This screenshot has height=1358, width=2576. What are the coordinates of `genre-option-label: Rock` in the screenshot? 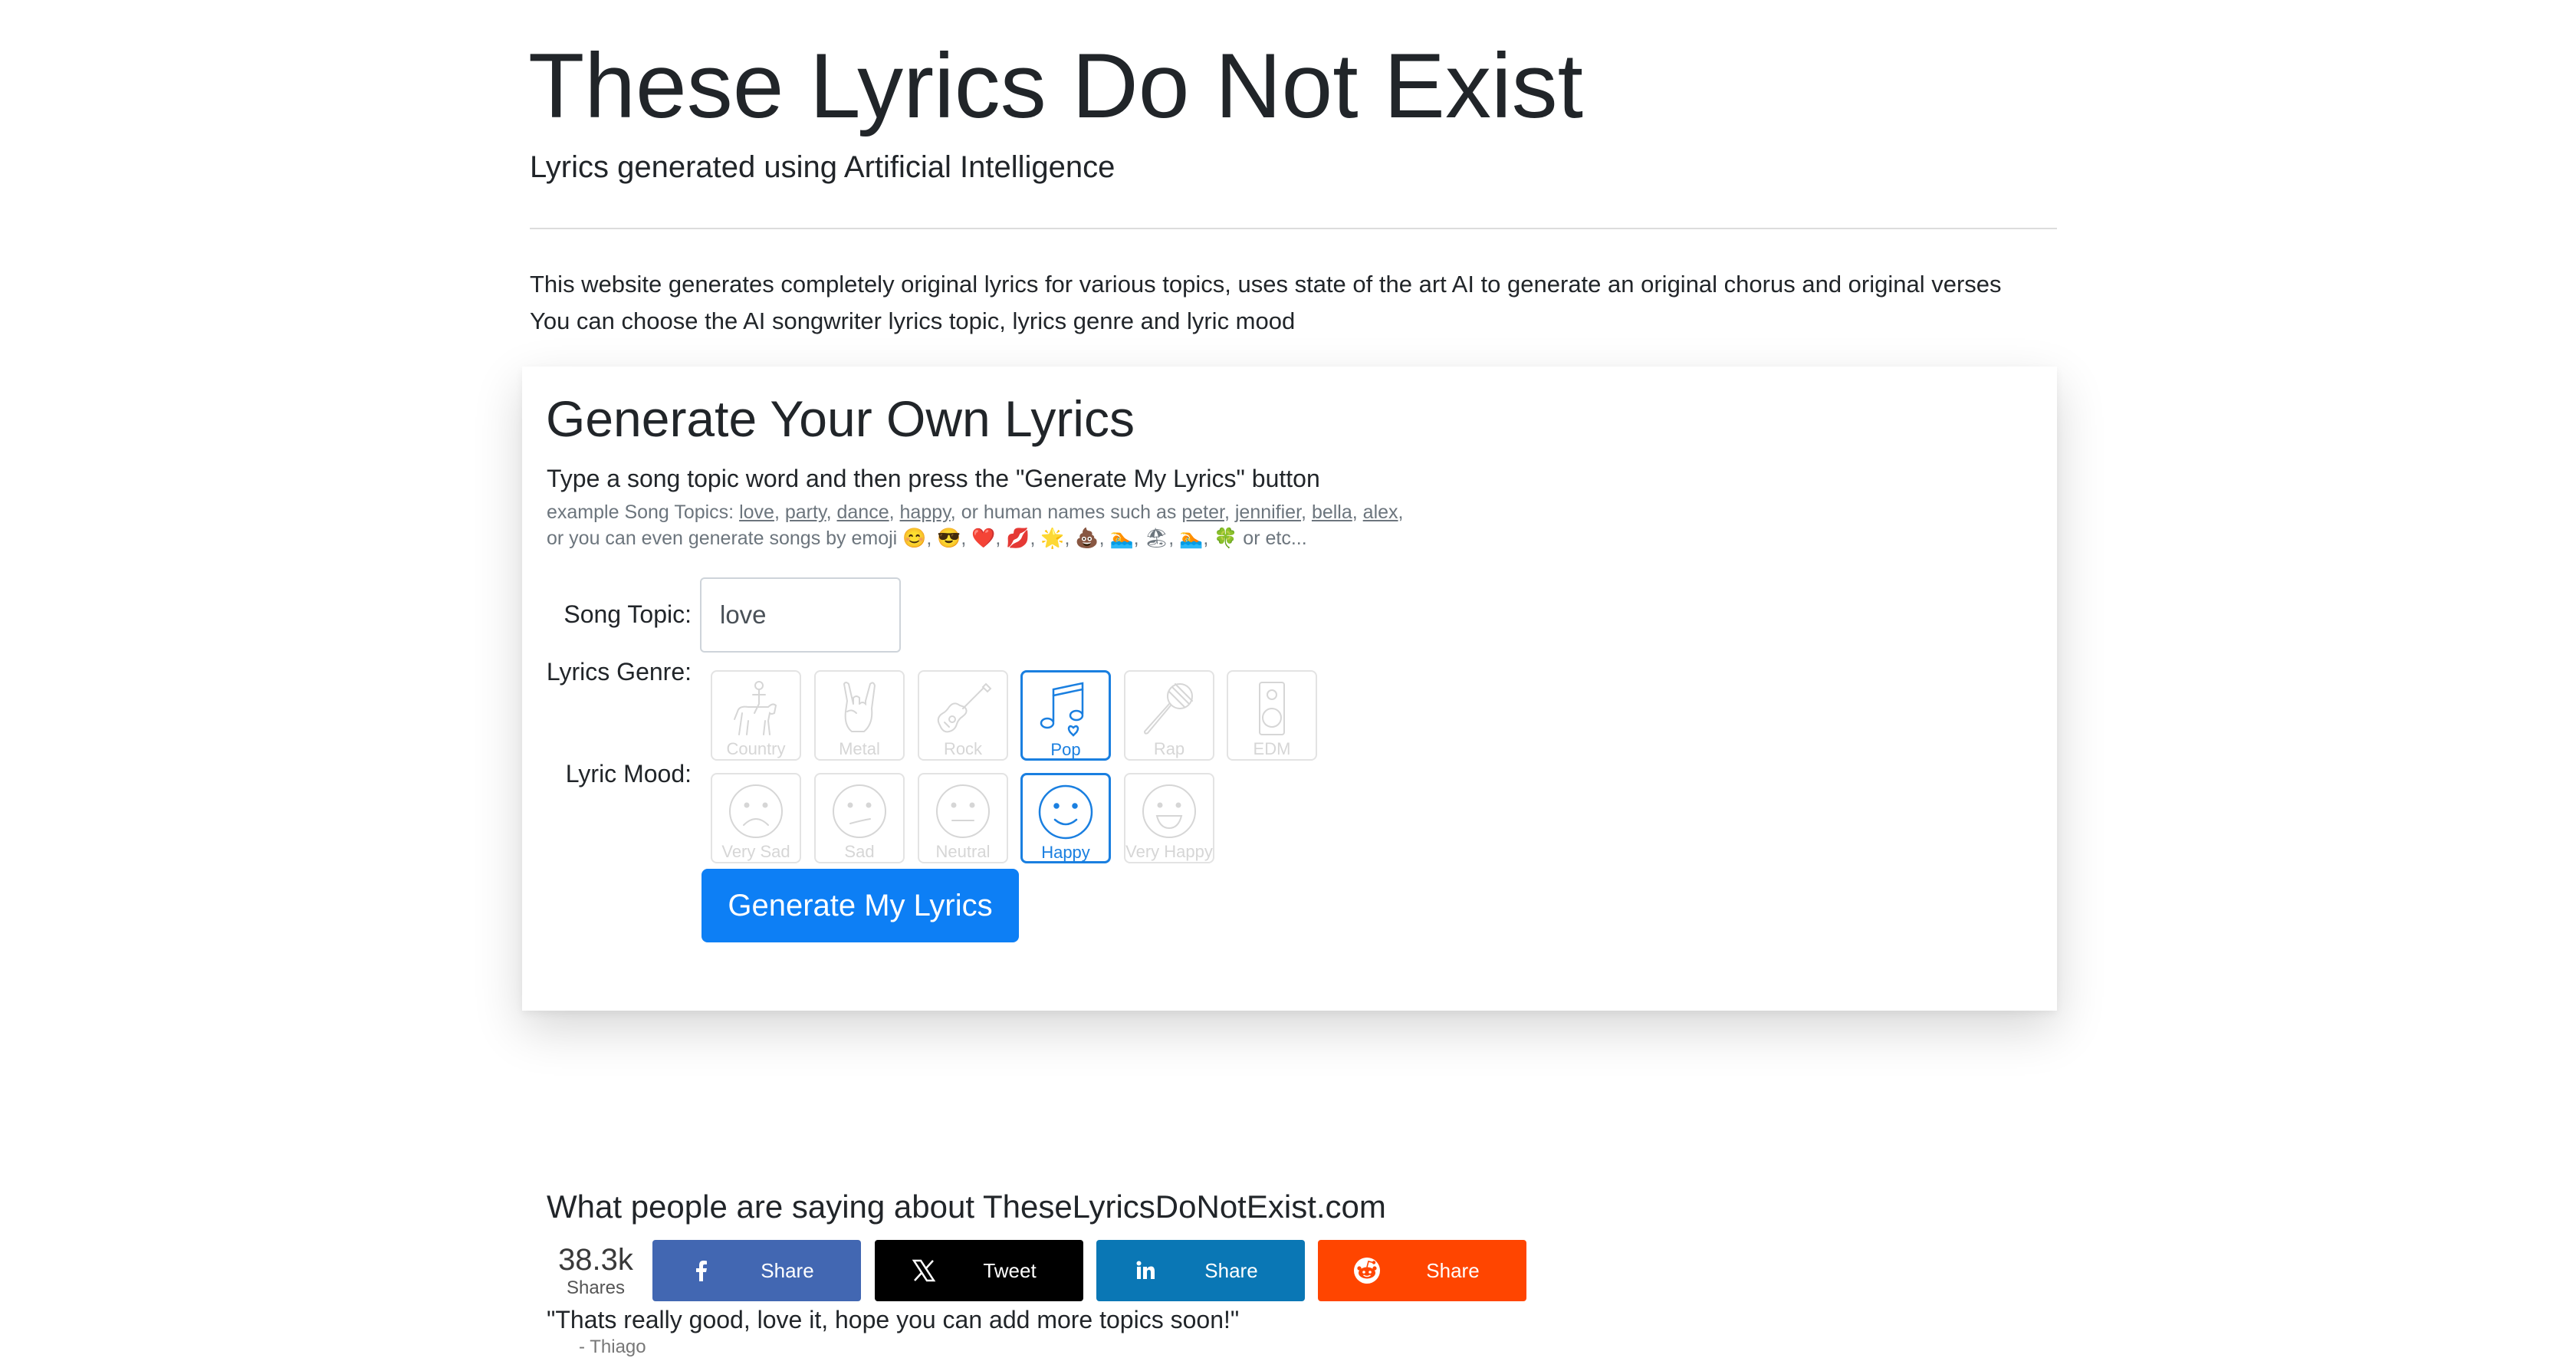 It's located at (963, 749).